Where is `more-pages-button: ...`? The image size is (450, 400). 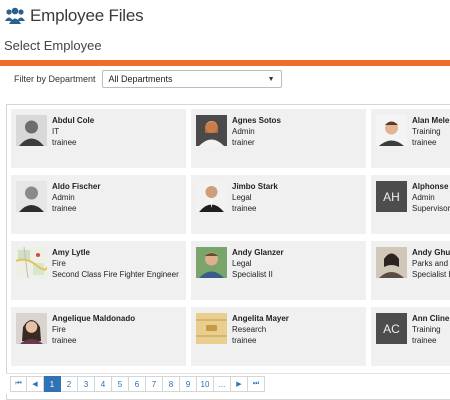
more-pages-button: ... is located at coordinates (222, 384).